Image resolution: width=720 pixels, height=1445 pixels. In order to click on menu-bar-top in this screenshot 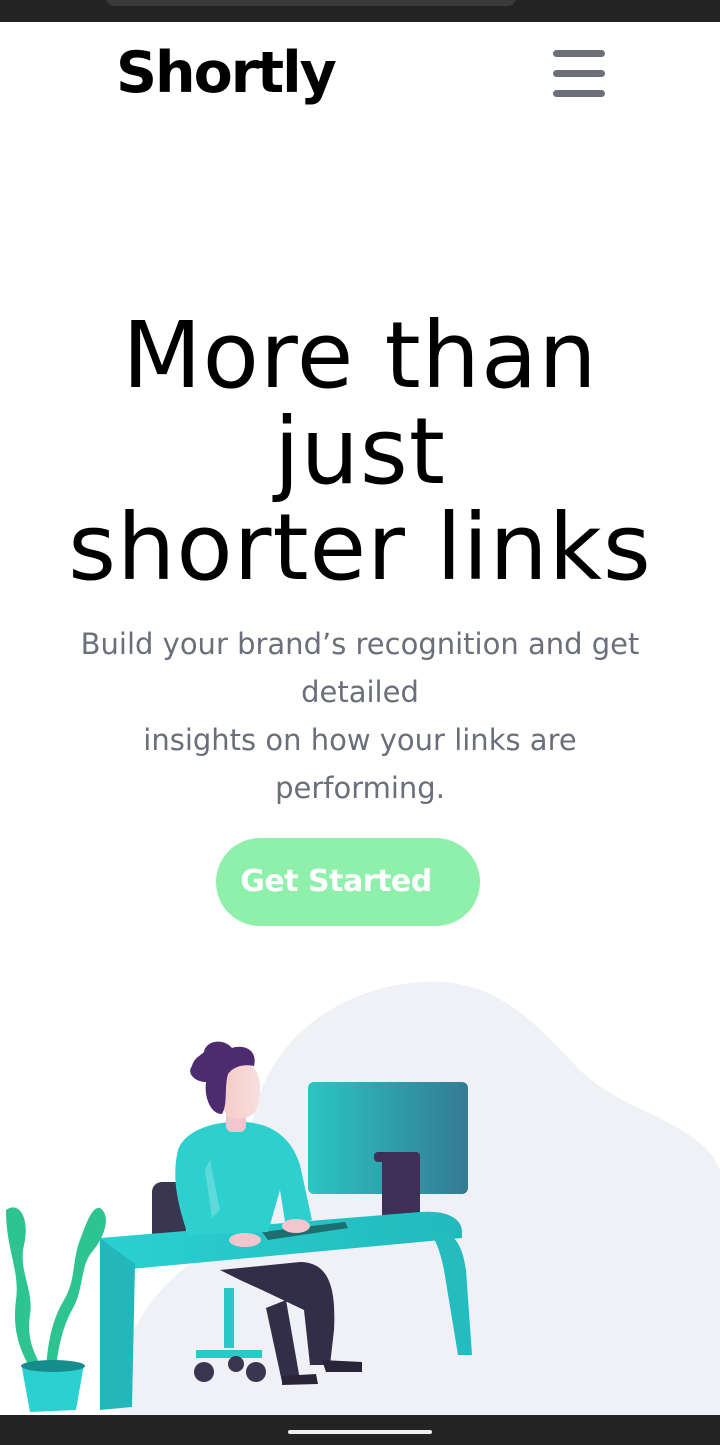, I will do `click(579, 53)`.